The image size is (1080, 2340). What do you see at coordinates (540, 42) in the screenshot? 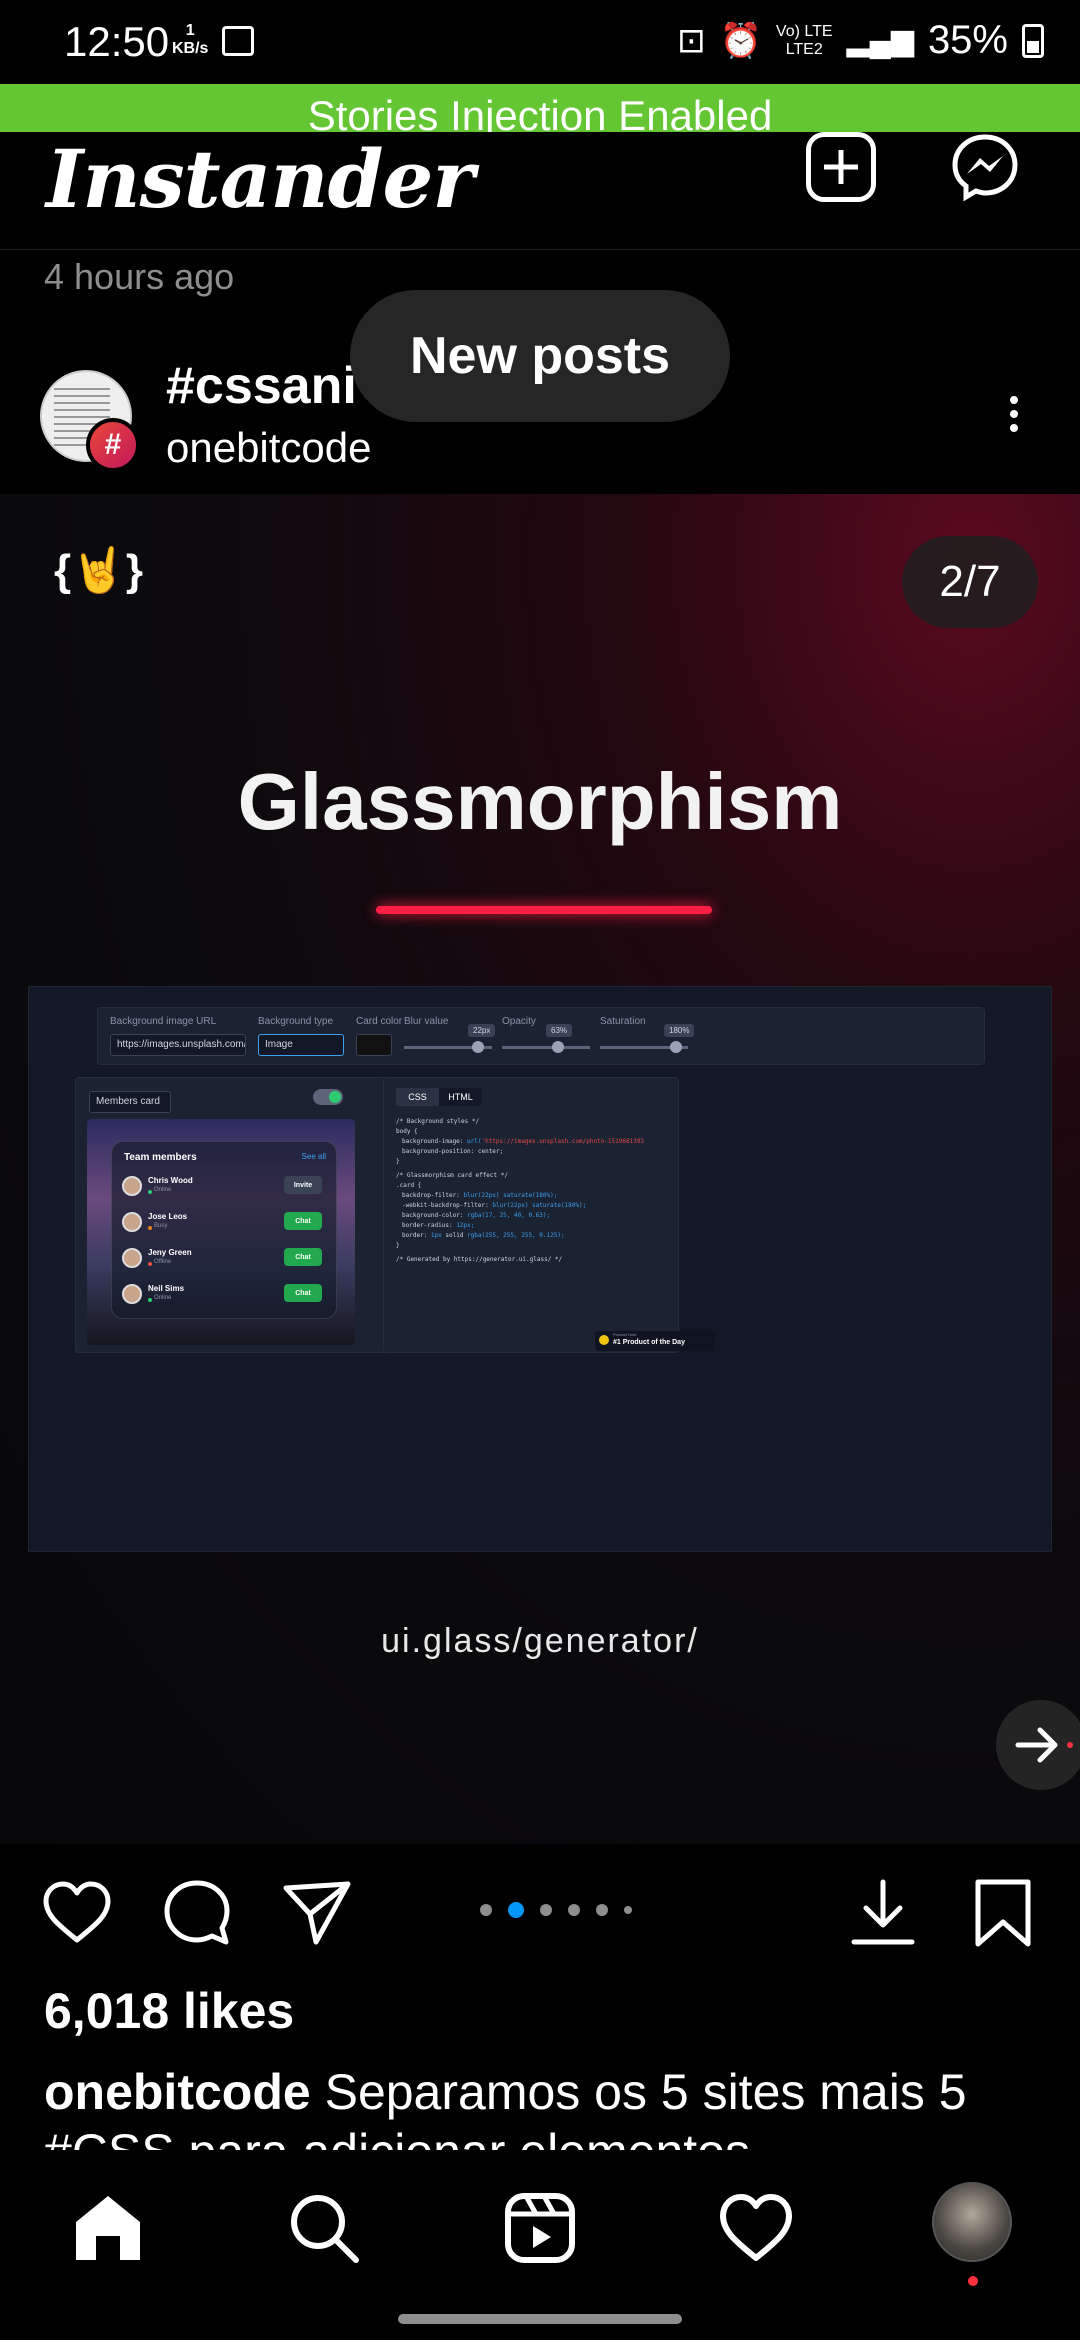
I see `status-bar: 12:50 1 KB/s ⊡ ⏰ Vo) LTE LTE2 ▂▄▆ 35%` at bounding box center [540, 42].